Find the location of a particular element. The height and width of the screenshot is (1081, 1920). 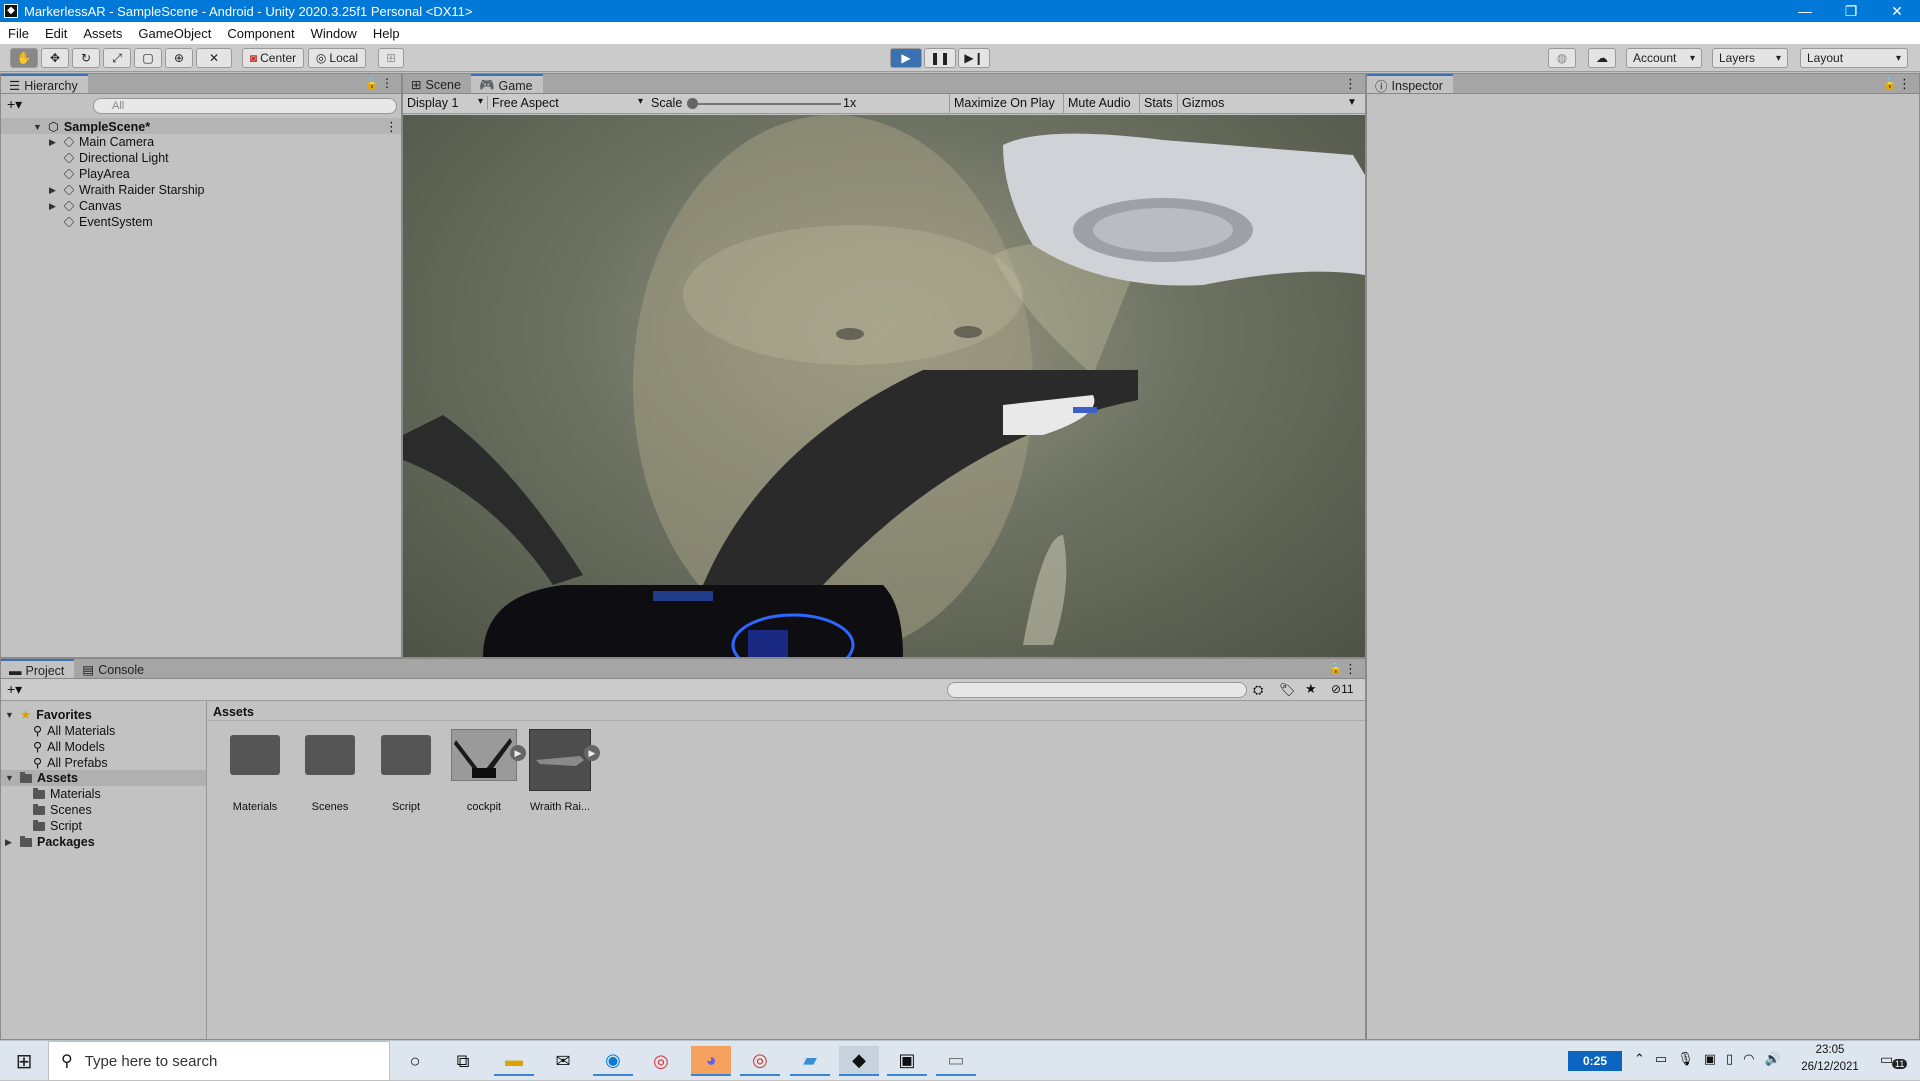

meet-now-icon: ▭ is located at coordinates (1661, 1059).